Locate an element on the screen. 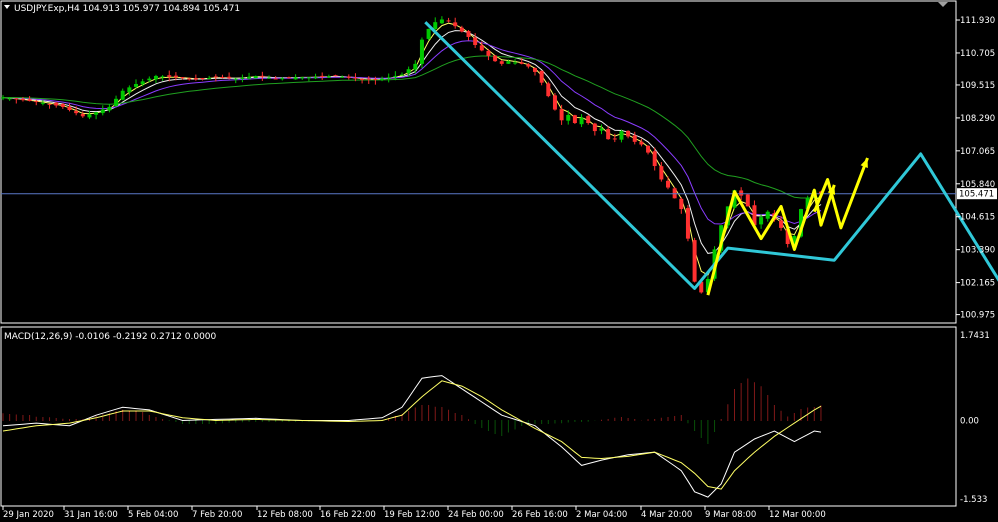 The width and height of the screenshot is (998, 522). time-axis-label: 9 Mar 08:00 is located at coordinates (730, 515).